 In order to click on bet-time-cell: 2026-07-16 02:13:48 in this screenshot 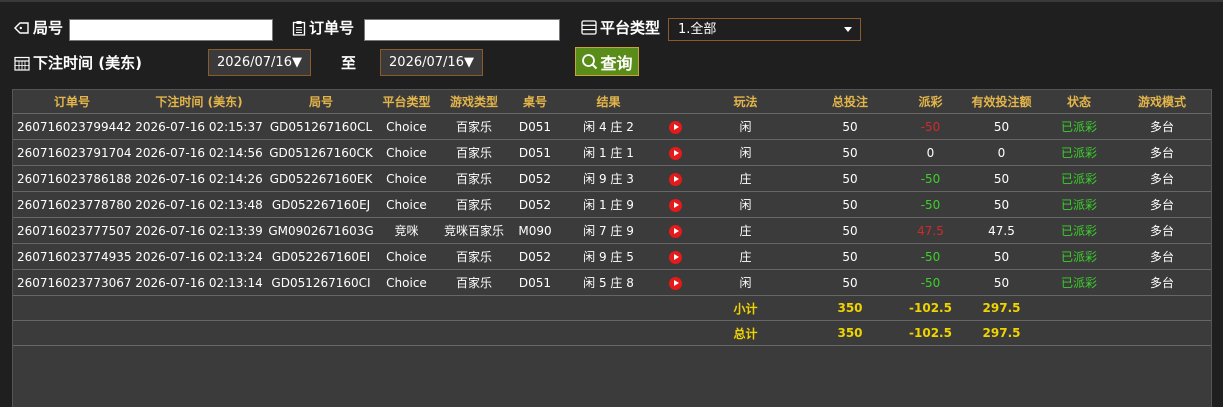, I will do `click(199, 204)`.